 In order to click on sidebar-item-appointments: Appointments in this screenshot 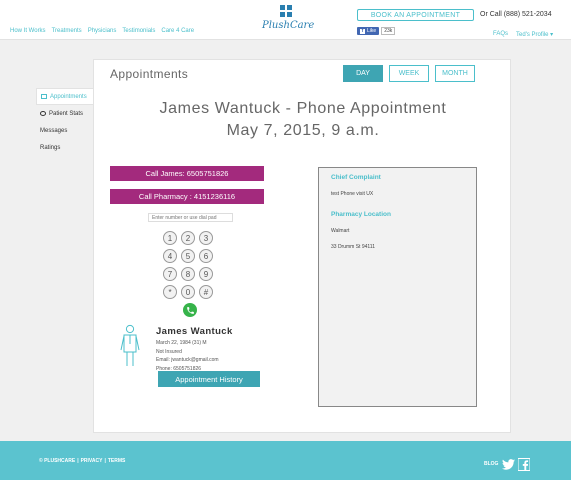, I will do `click(64, 96)`.